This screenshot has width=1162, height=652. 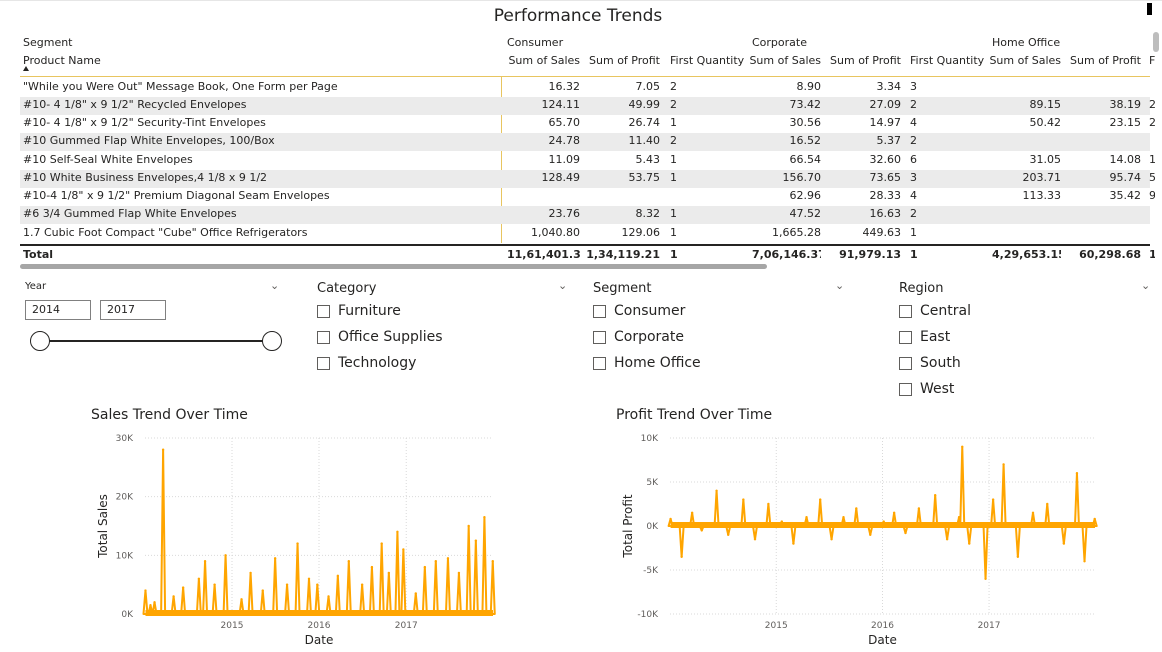 What do you see at coordinates (62, 60) in the screenshot?
I see `row-header-product-name: Product Name` at bounding box center [62, 60].